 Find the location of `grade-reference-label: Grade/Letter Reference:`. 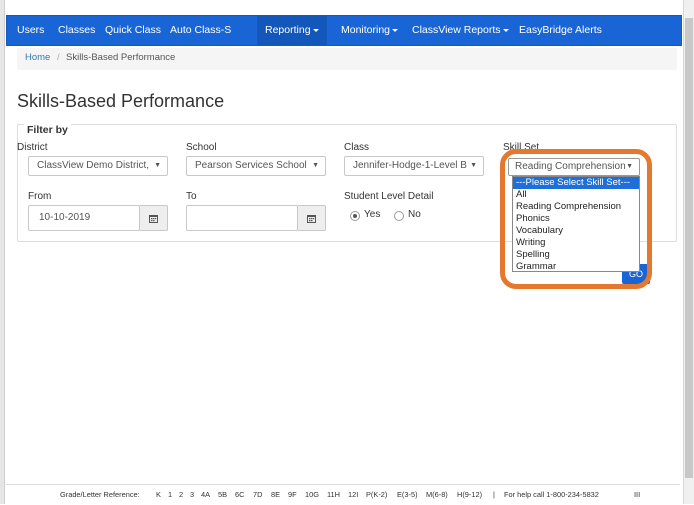

grade-reference-label: Grade/Letter Reference: is located at coordinates (100, 494).